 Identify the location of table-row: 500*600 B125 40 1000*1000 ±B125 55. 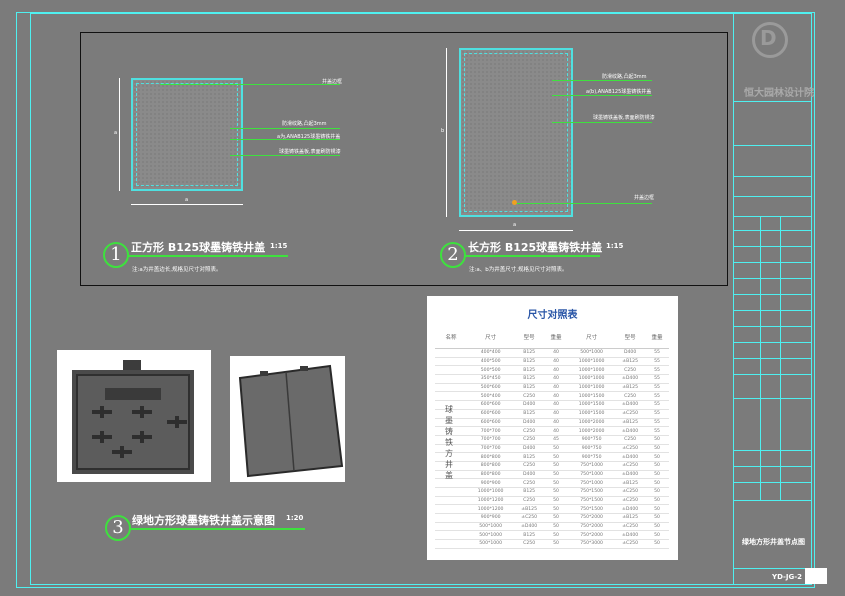
(552, 388).